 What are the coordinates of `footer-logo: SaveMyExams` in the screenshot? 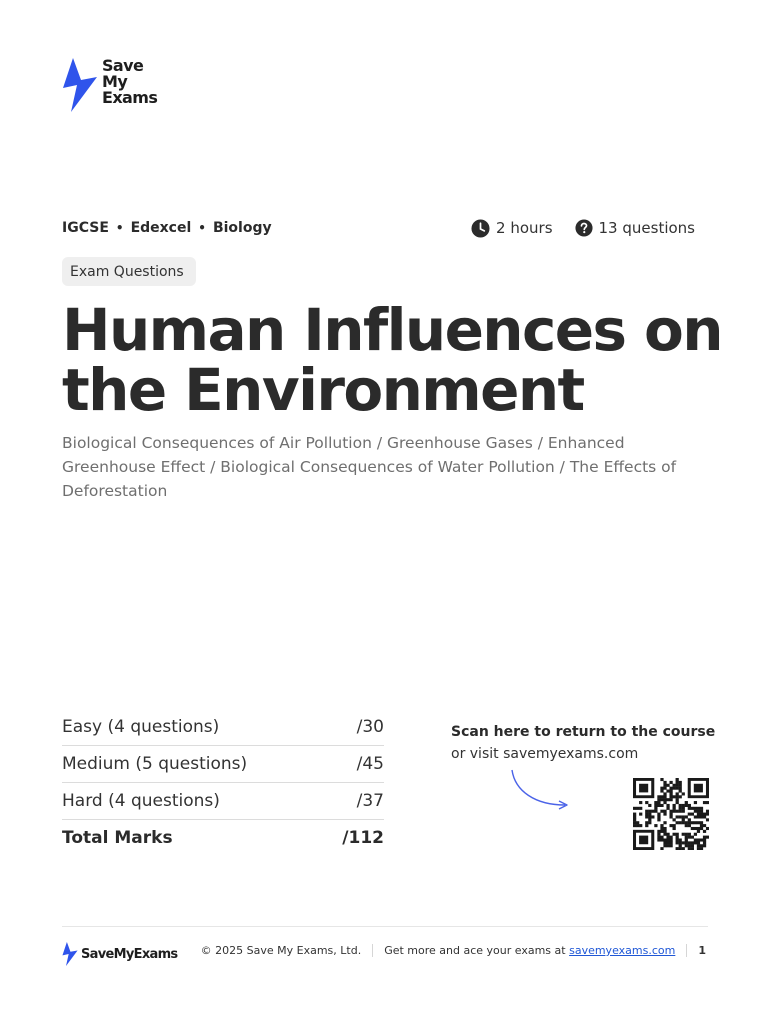 It's located at (120, 954).